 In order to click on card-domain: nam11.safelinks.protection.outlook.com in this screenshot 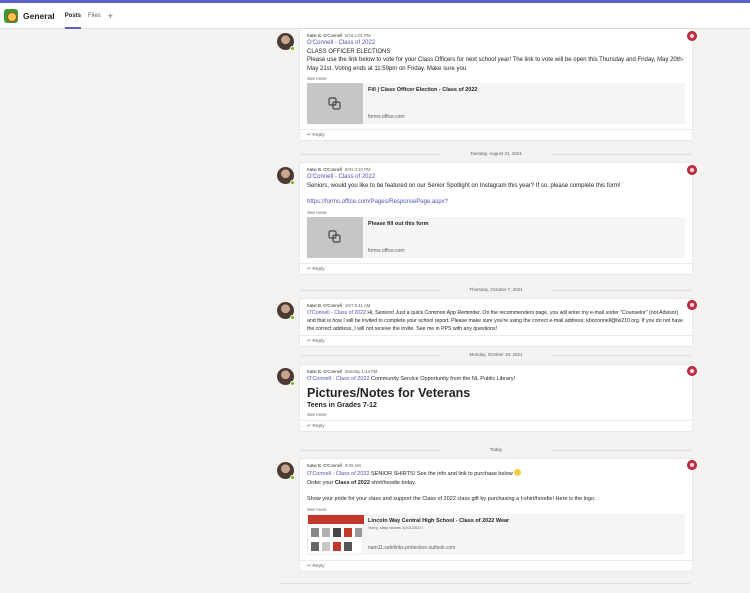, I will do `click(412, 547)`.